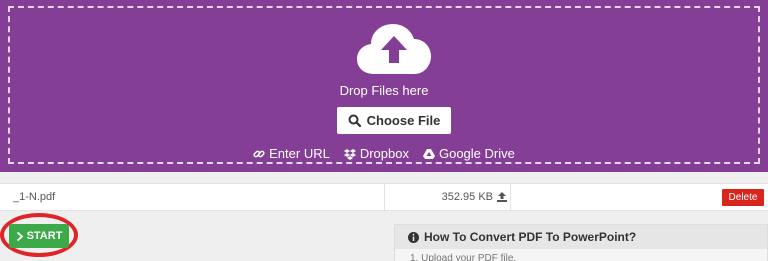 The image size is (768, 261). Describe the element at coordinates (530, 237) in the screenshot. I see `howto-title: How To Convert PDF To PowerPoint?` at that location.